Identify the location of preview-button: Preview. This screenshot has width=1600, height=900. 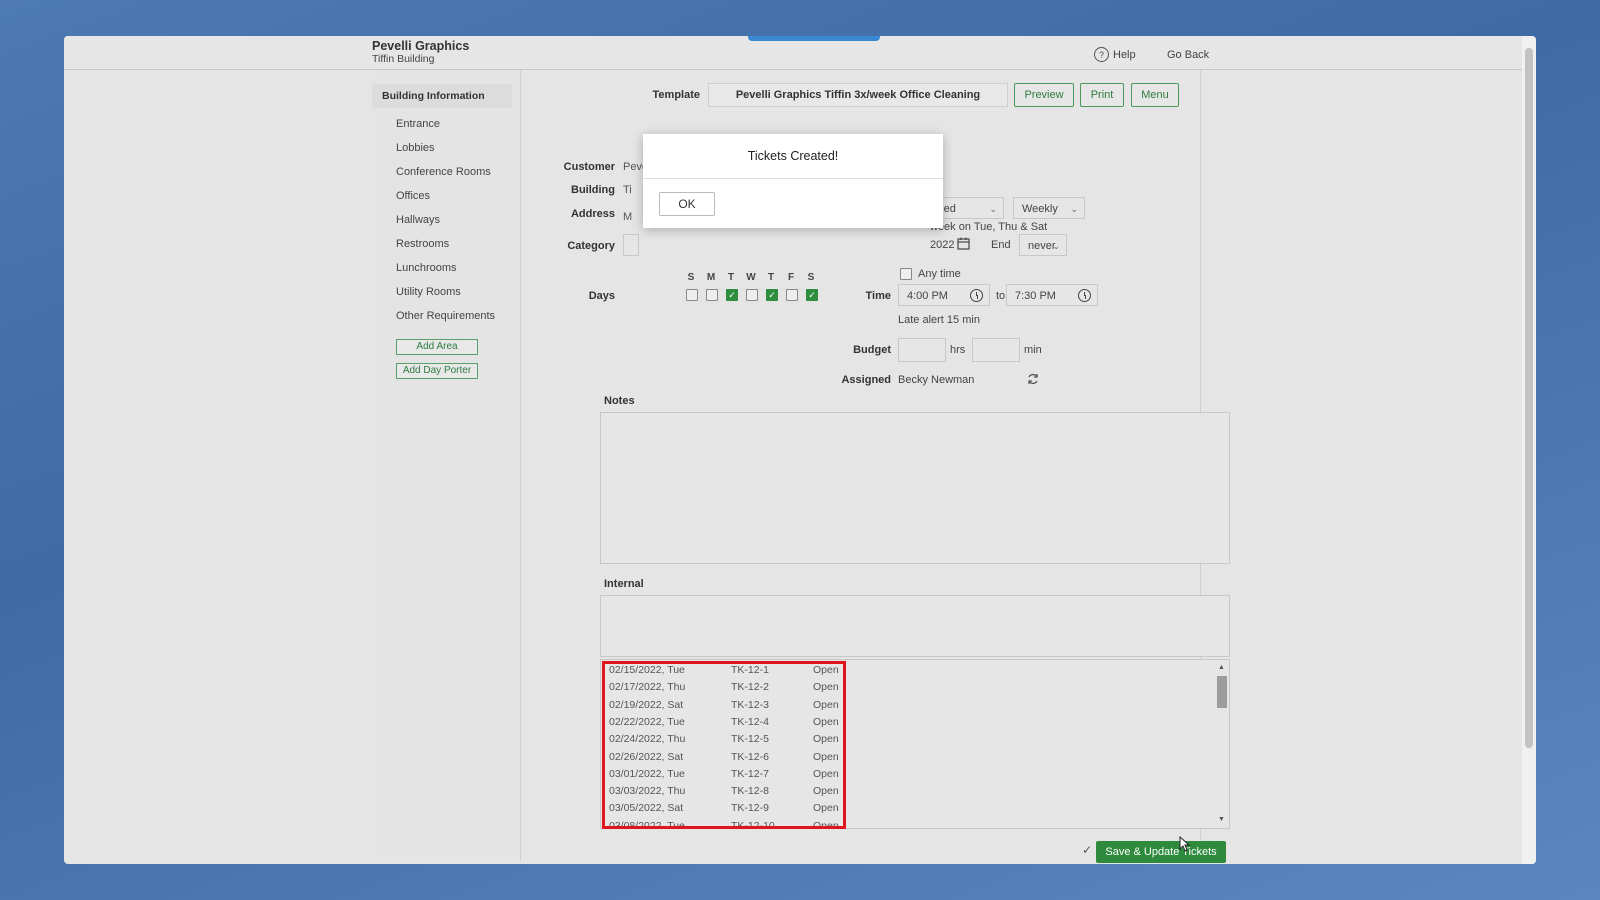
(1044, 95).